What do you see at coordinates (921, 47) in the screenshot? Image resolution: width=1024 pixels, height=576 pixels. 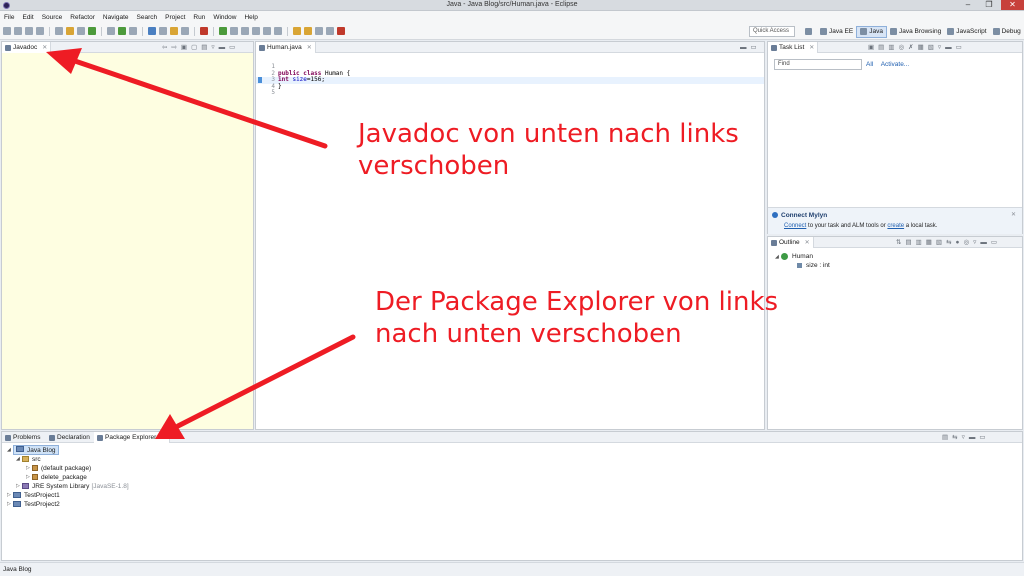 I see `collapse-all-icon: ▦` at bounding box center [921, 47].